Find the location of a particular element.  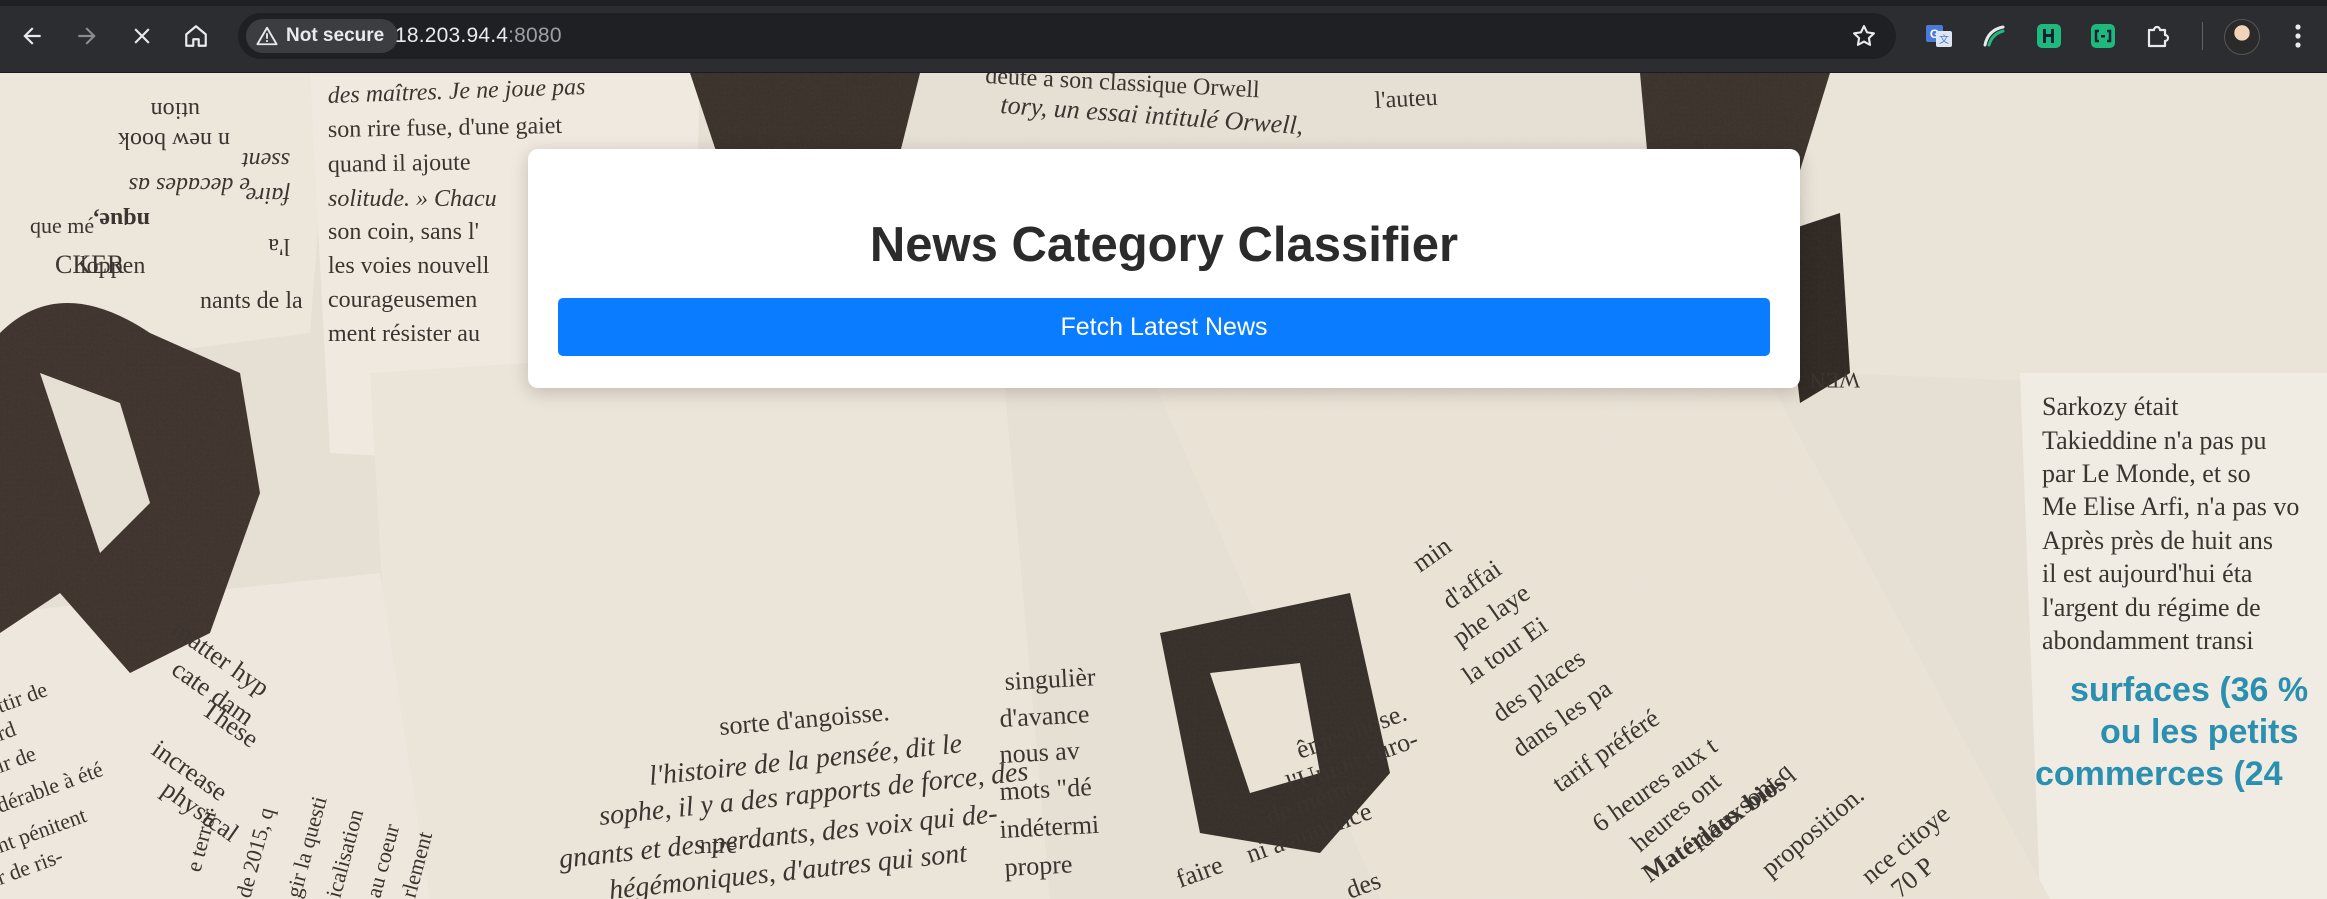

newspaper-text-fragment: ution is located at coordinates (175, 110).